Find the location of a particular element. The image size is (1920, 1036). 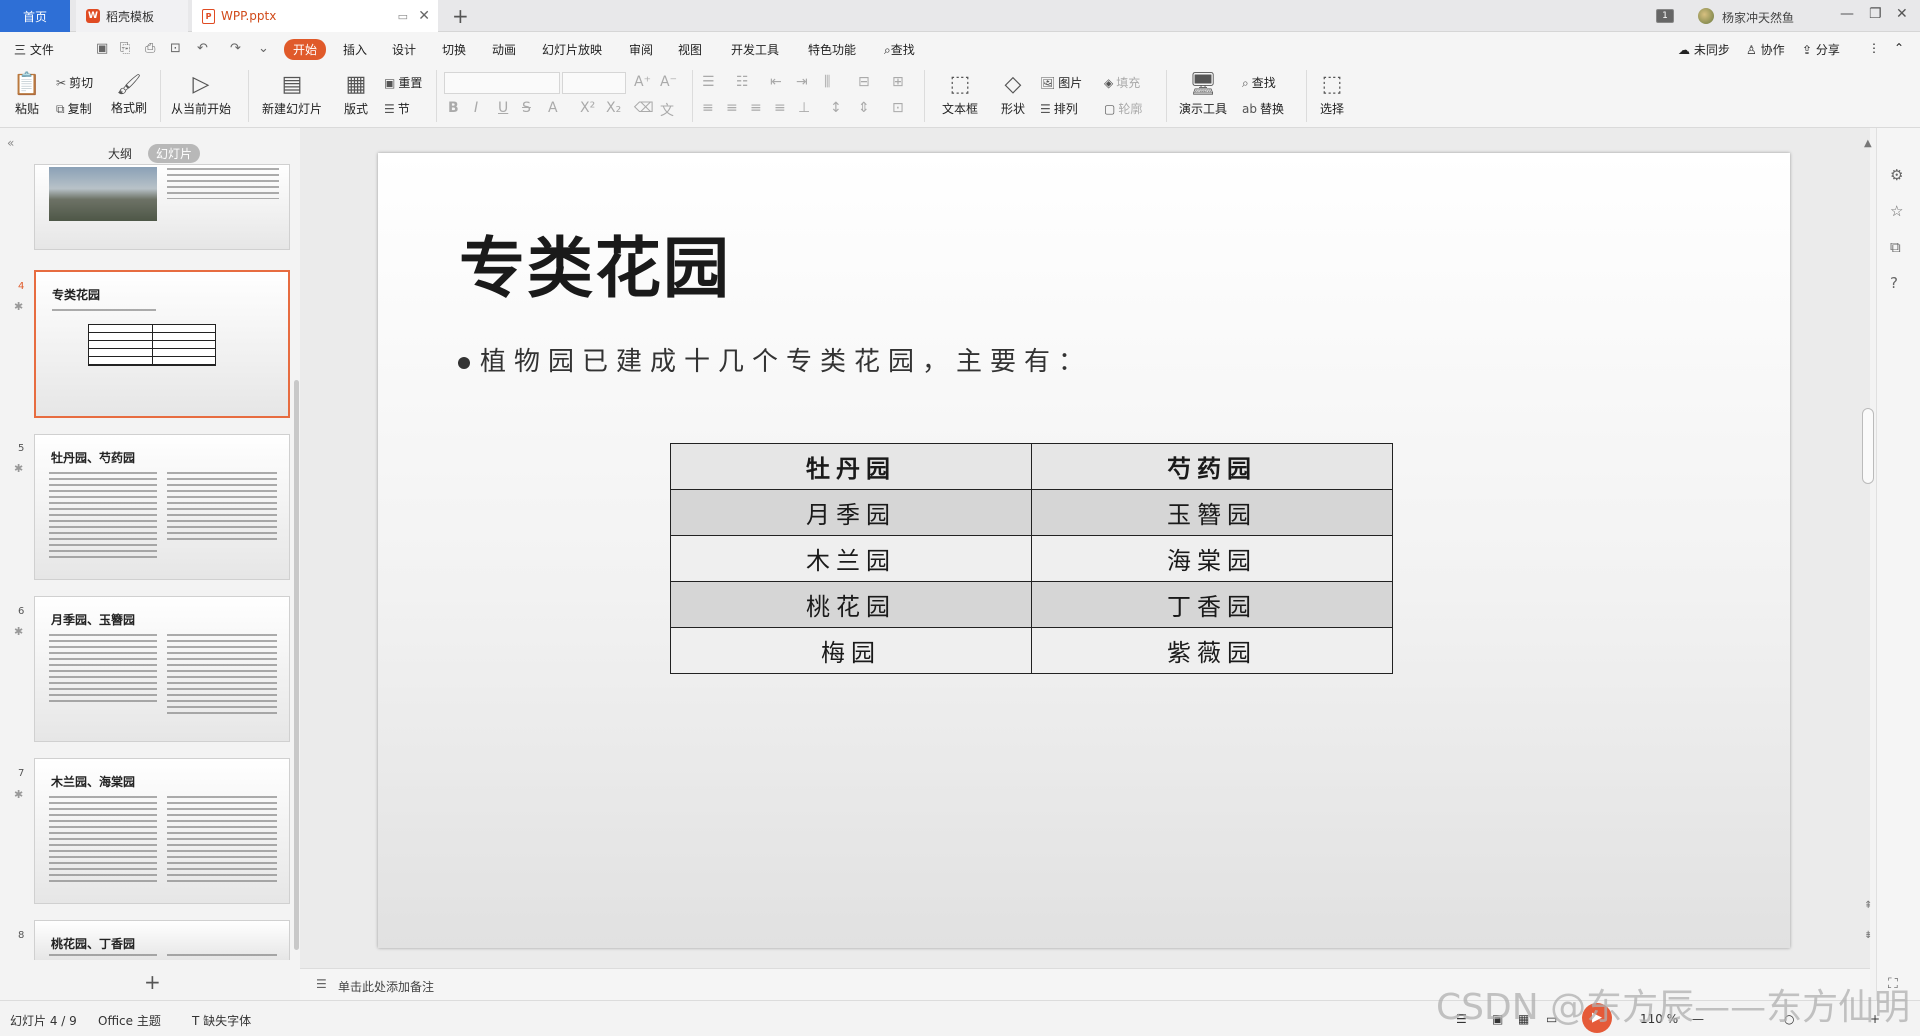

layout-button: ▦ 版式 is located at coordinates (356, 94).